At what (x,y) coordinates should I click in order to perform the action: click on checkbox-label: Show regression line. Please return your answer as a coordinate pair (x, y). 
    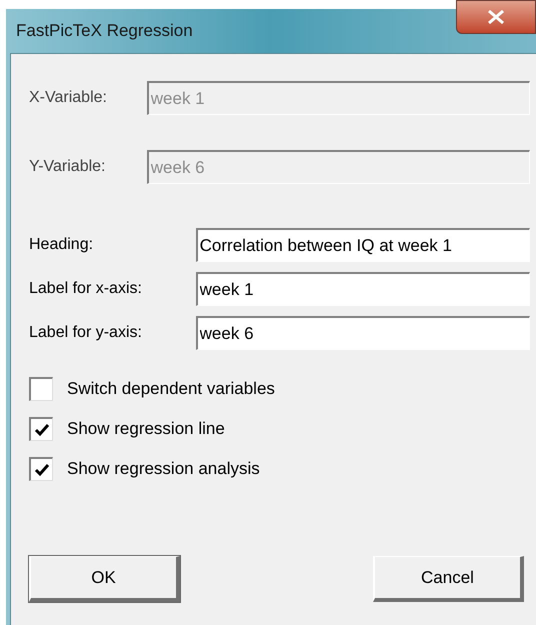
    Looking at the image, I should click on (146, 429).